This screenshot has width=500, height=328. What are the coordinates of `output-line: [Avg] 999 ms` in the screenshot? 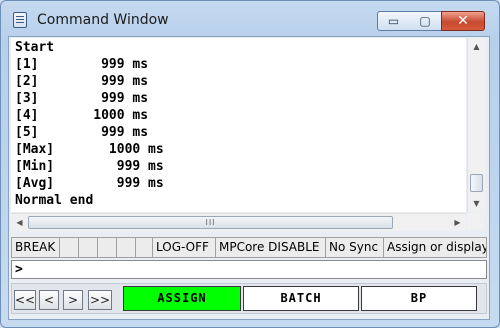 It's located at (89, 183).